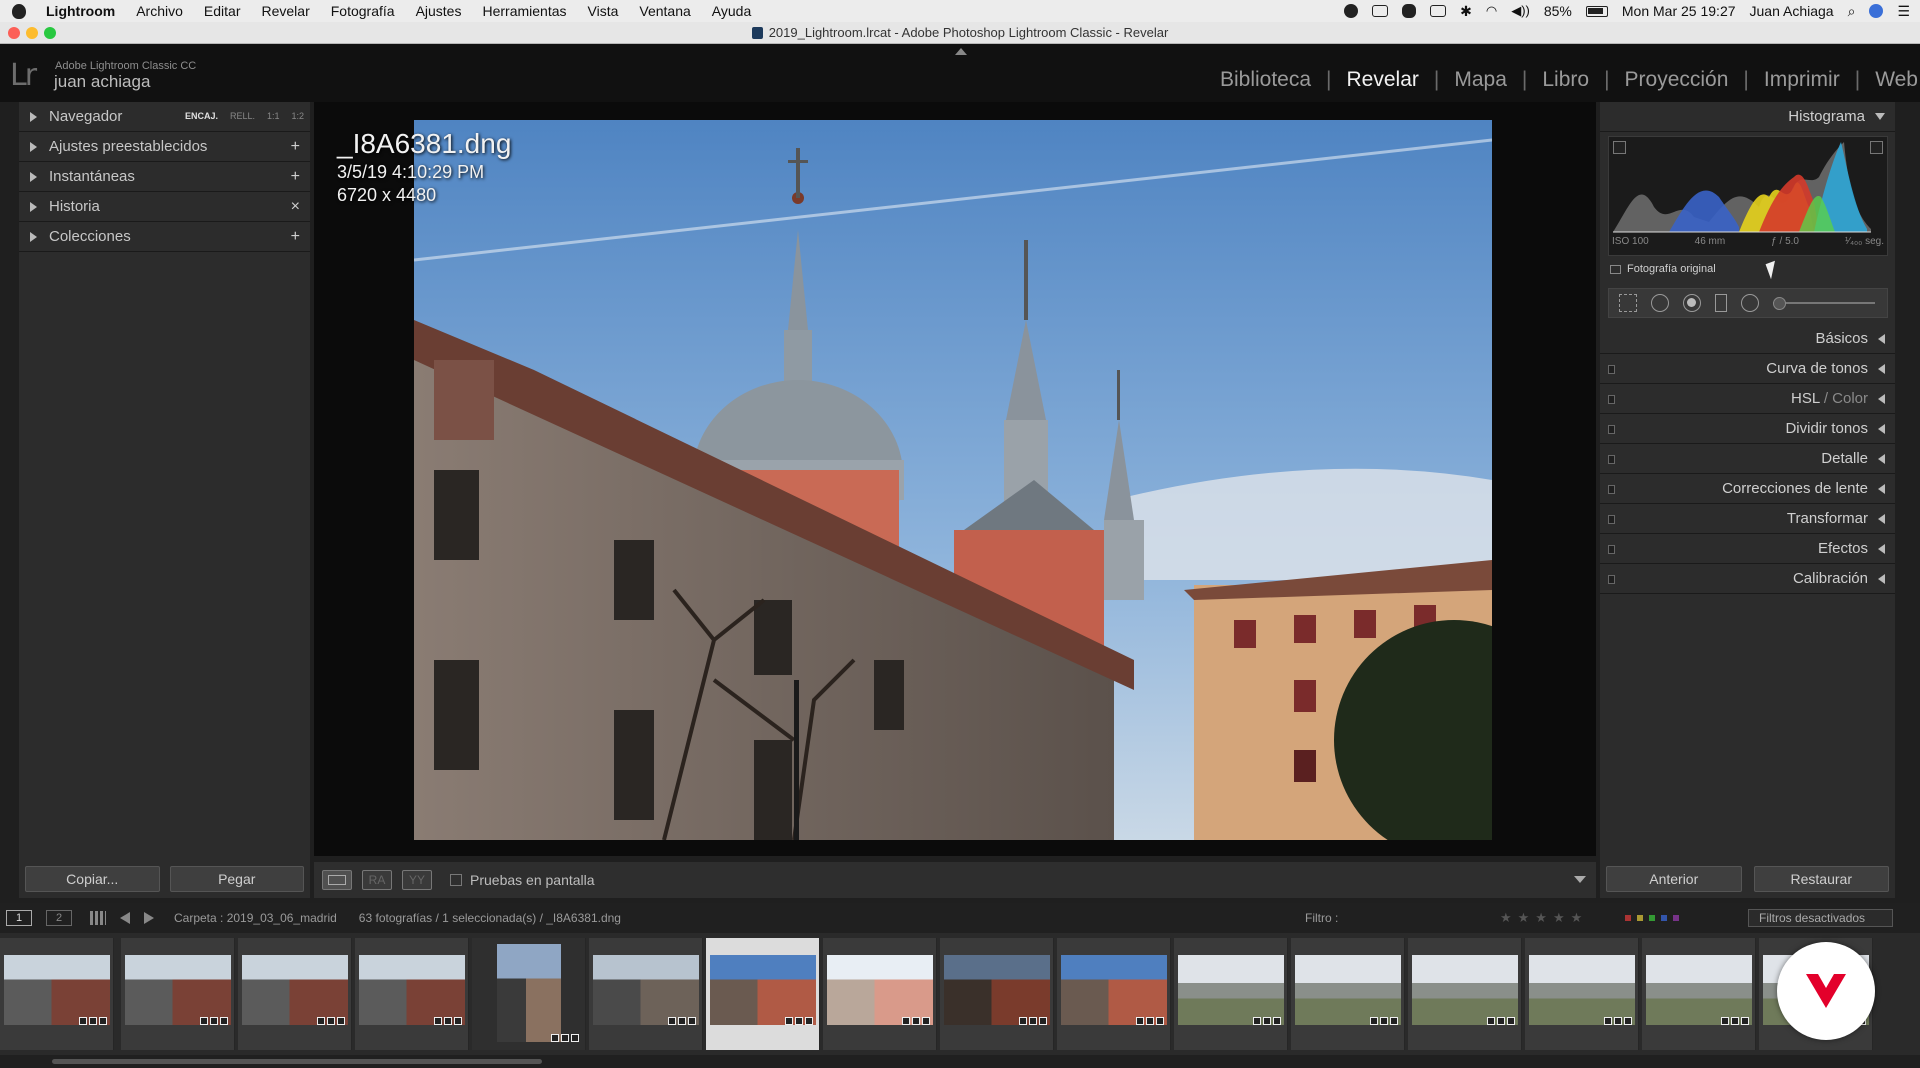 Image resolution: width=1920 pixels, height=1068 pixels. What do you see at coordinates (295, 237) in the screenshot?
I see `add-collection-icon: +` at bounding box center [295, 237].